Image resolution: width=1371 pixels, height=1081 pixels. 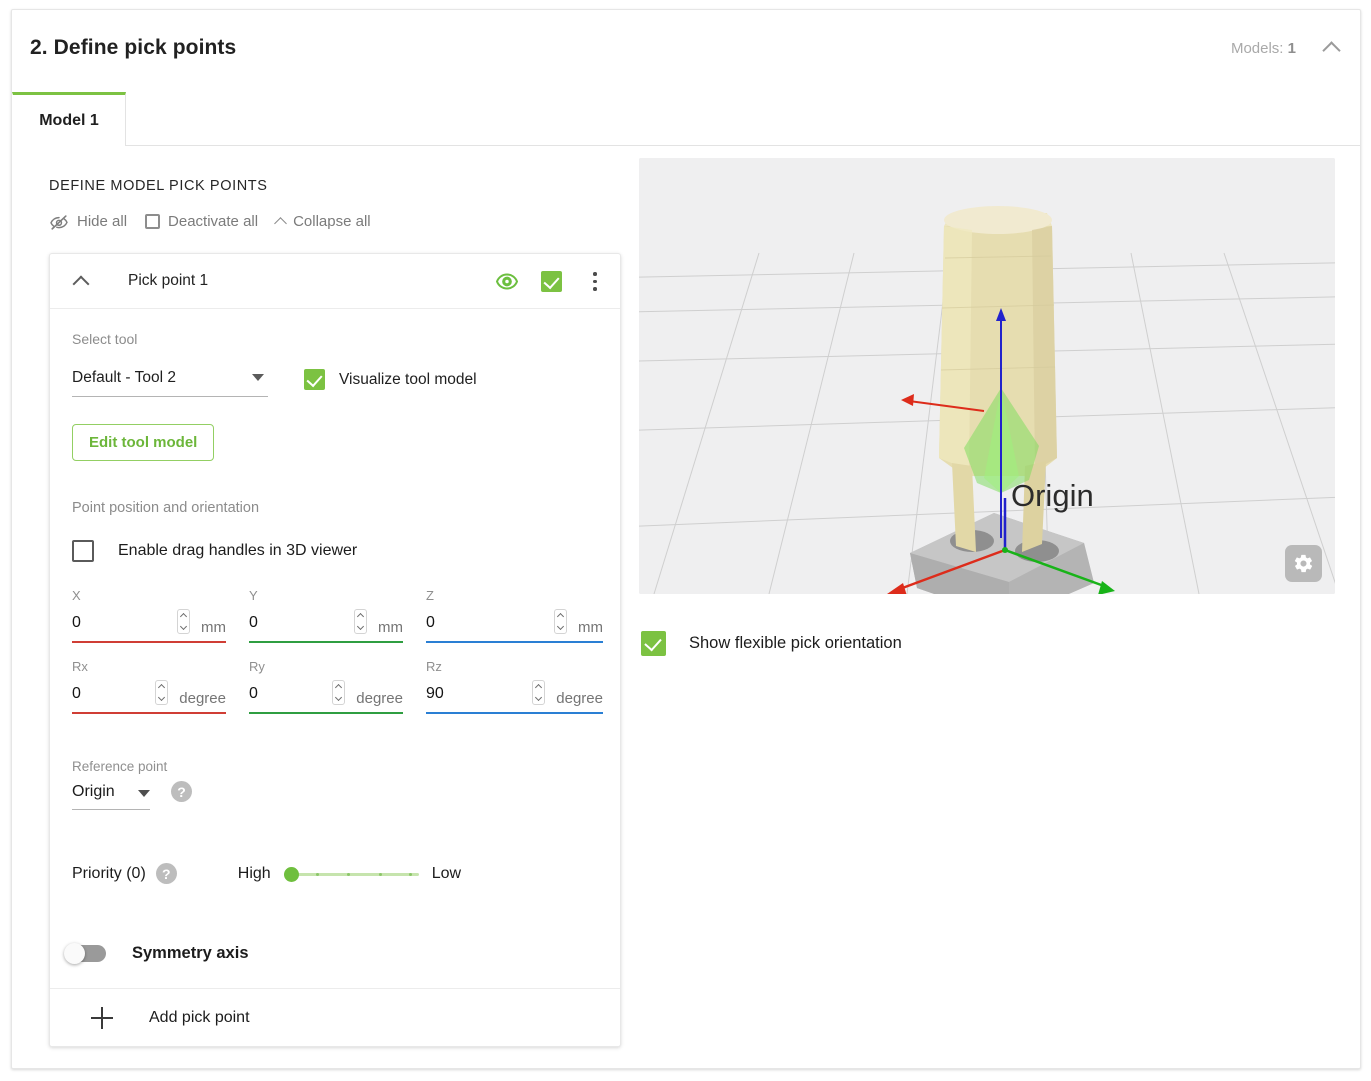 I want to click on field-rx-unit: degree, so click(x=202, y=698).